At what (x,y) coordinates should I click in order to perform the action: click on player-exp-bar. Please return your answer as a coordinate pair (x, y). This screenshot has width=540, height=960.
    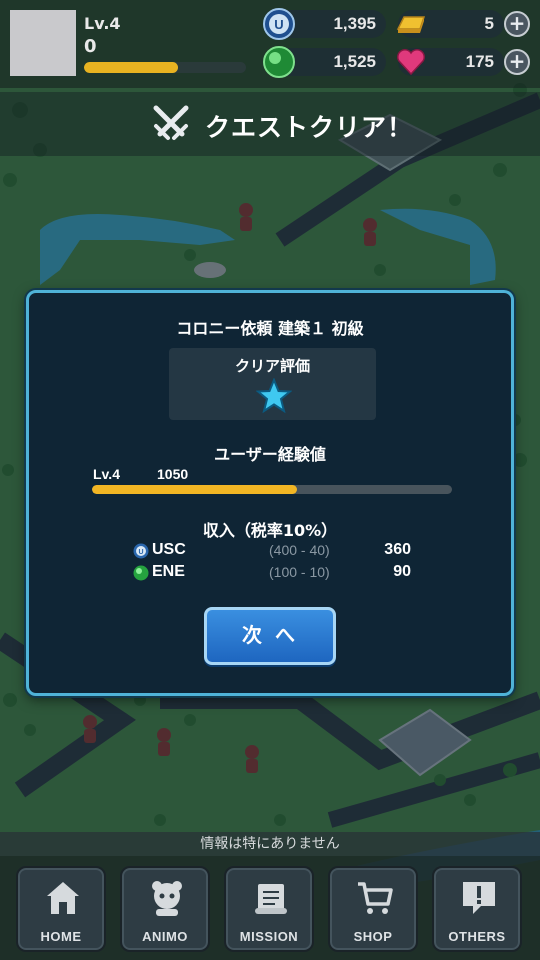
    Looking at the image, I should click on (165, 67).